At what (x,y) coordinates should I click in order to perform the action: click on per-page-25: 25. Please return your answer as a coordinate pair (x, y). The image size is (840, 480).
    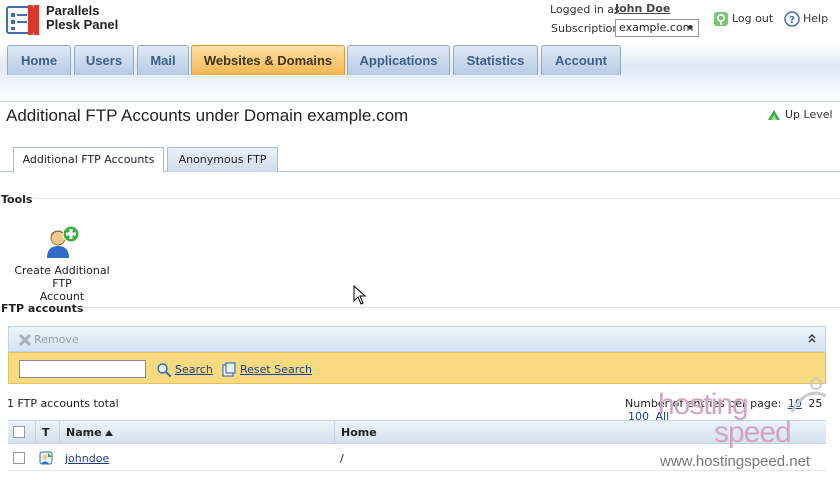
    Looking at the image, I should click on (815, 403).